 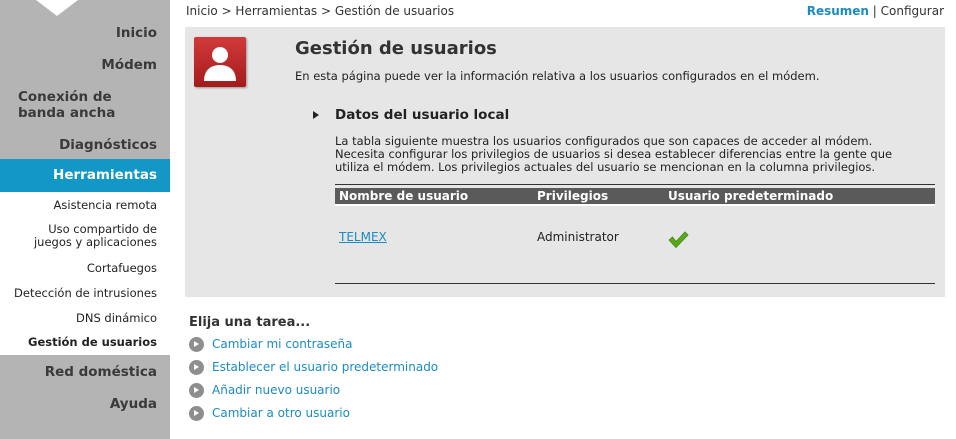 I want to click on view-configure-link: Configurar, so click(x=912, y=11).